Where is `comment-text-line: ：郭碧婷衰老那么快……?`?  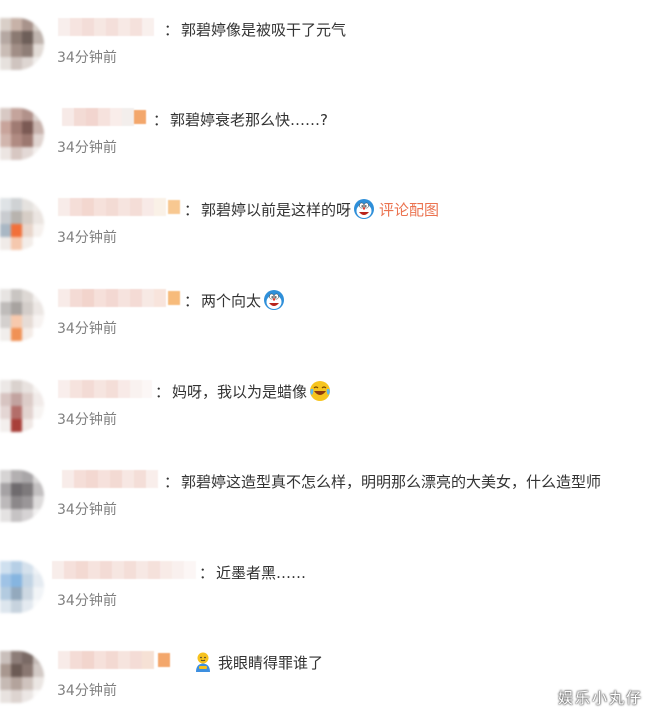
comment-text-line: ：郭碧婷衰老那么快……? is located at coordinates (240, 120).